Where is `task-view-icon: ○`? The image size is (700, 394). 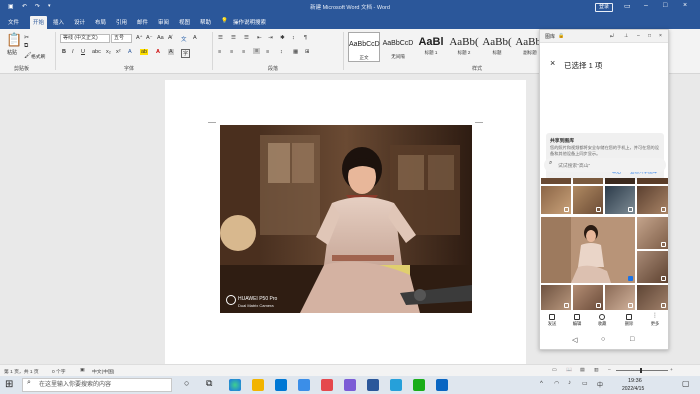
task-view-icon: ○ is located at coordinates (186, 383).